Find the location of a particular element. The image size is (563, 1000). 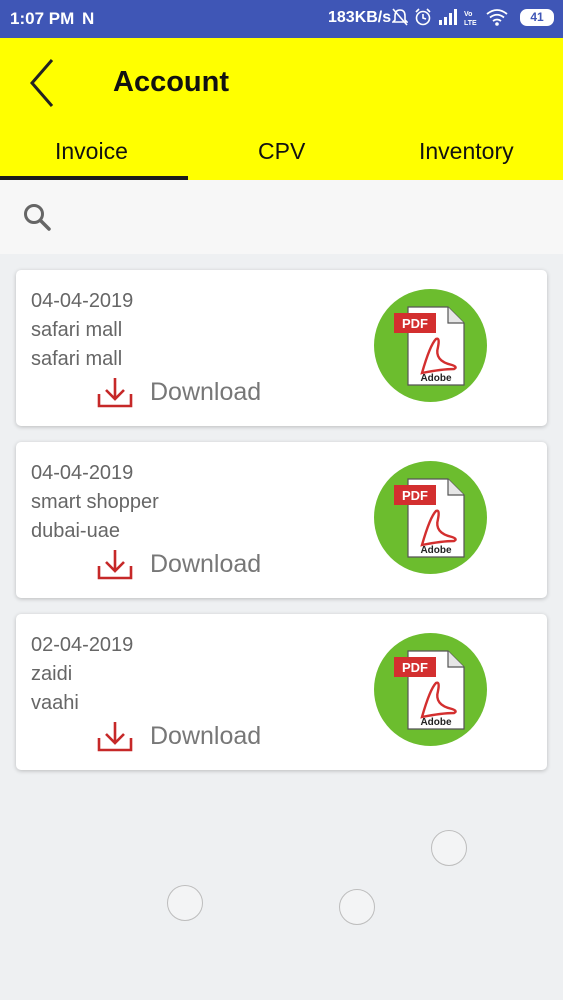

invoice-store: zaidi is located at coordinates (52, 674).